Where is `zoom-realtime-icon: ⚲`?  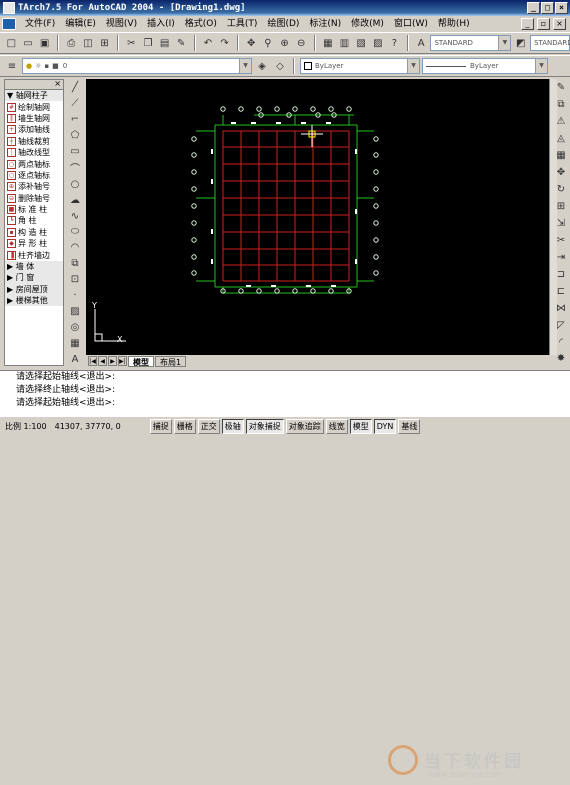
zoom-realtime-icon: ⚲ is located at coordinates (268, 43).